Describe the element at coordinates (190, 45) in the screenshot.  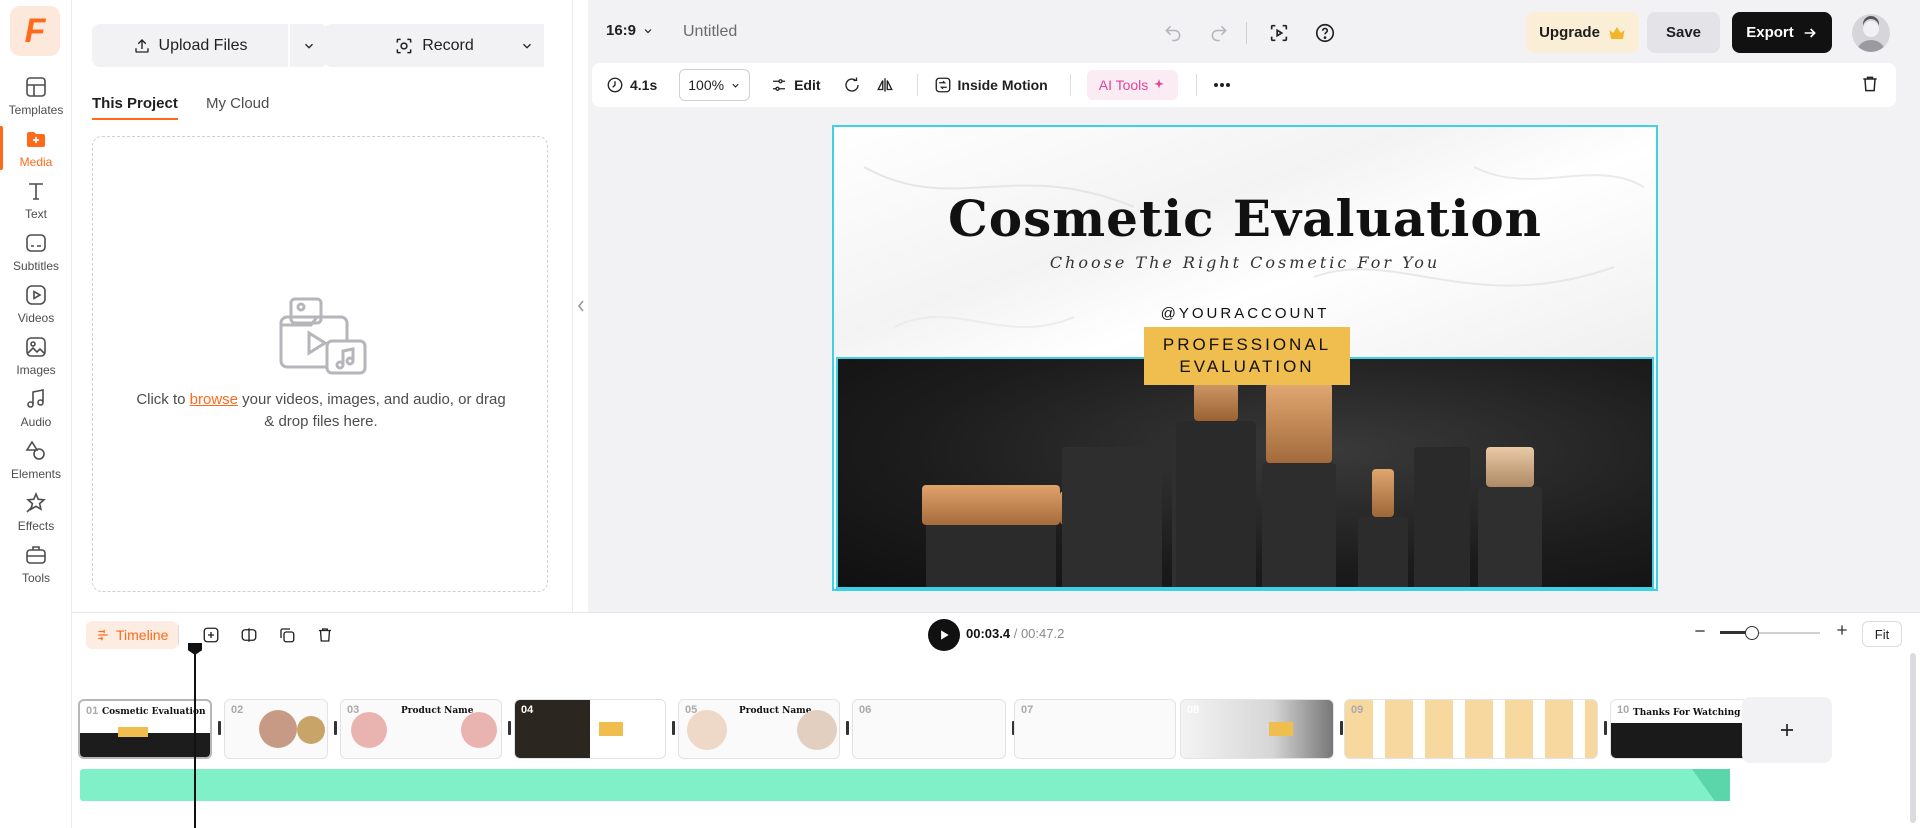
I see `upload-files-button: Upload Files` at that location.